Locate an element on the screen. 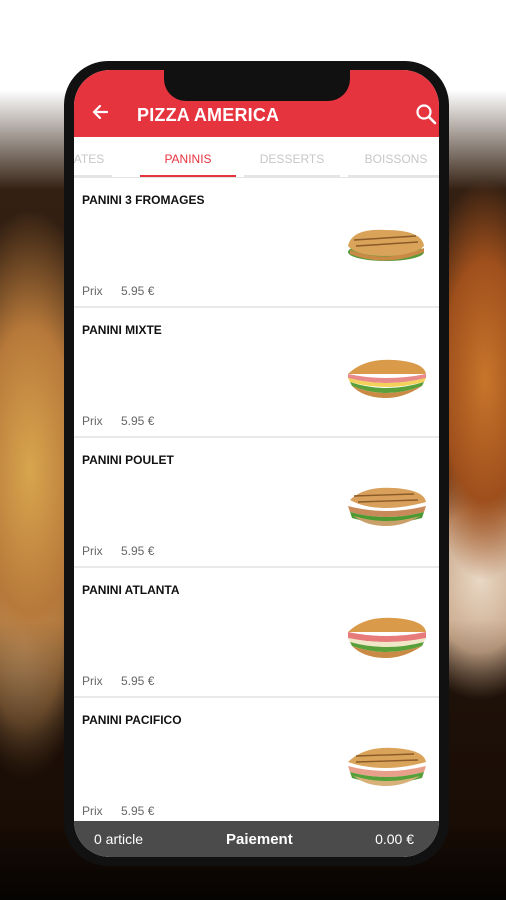 The width and height of the screenshot is (506, 900). list-item: PANINI 3 FROMAGES Prix 5.95 € is located at coordinates (256, 243).